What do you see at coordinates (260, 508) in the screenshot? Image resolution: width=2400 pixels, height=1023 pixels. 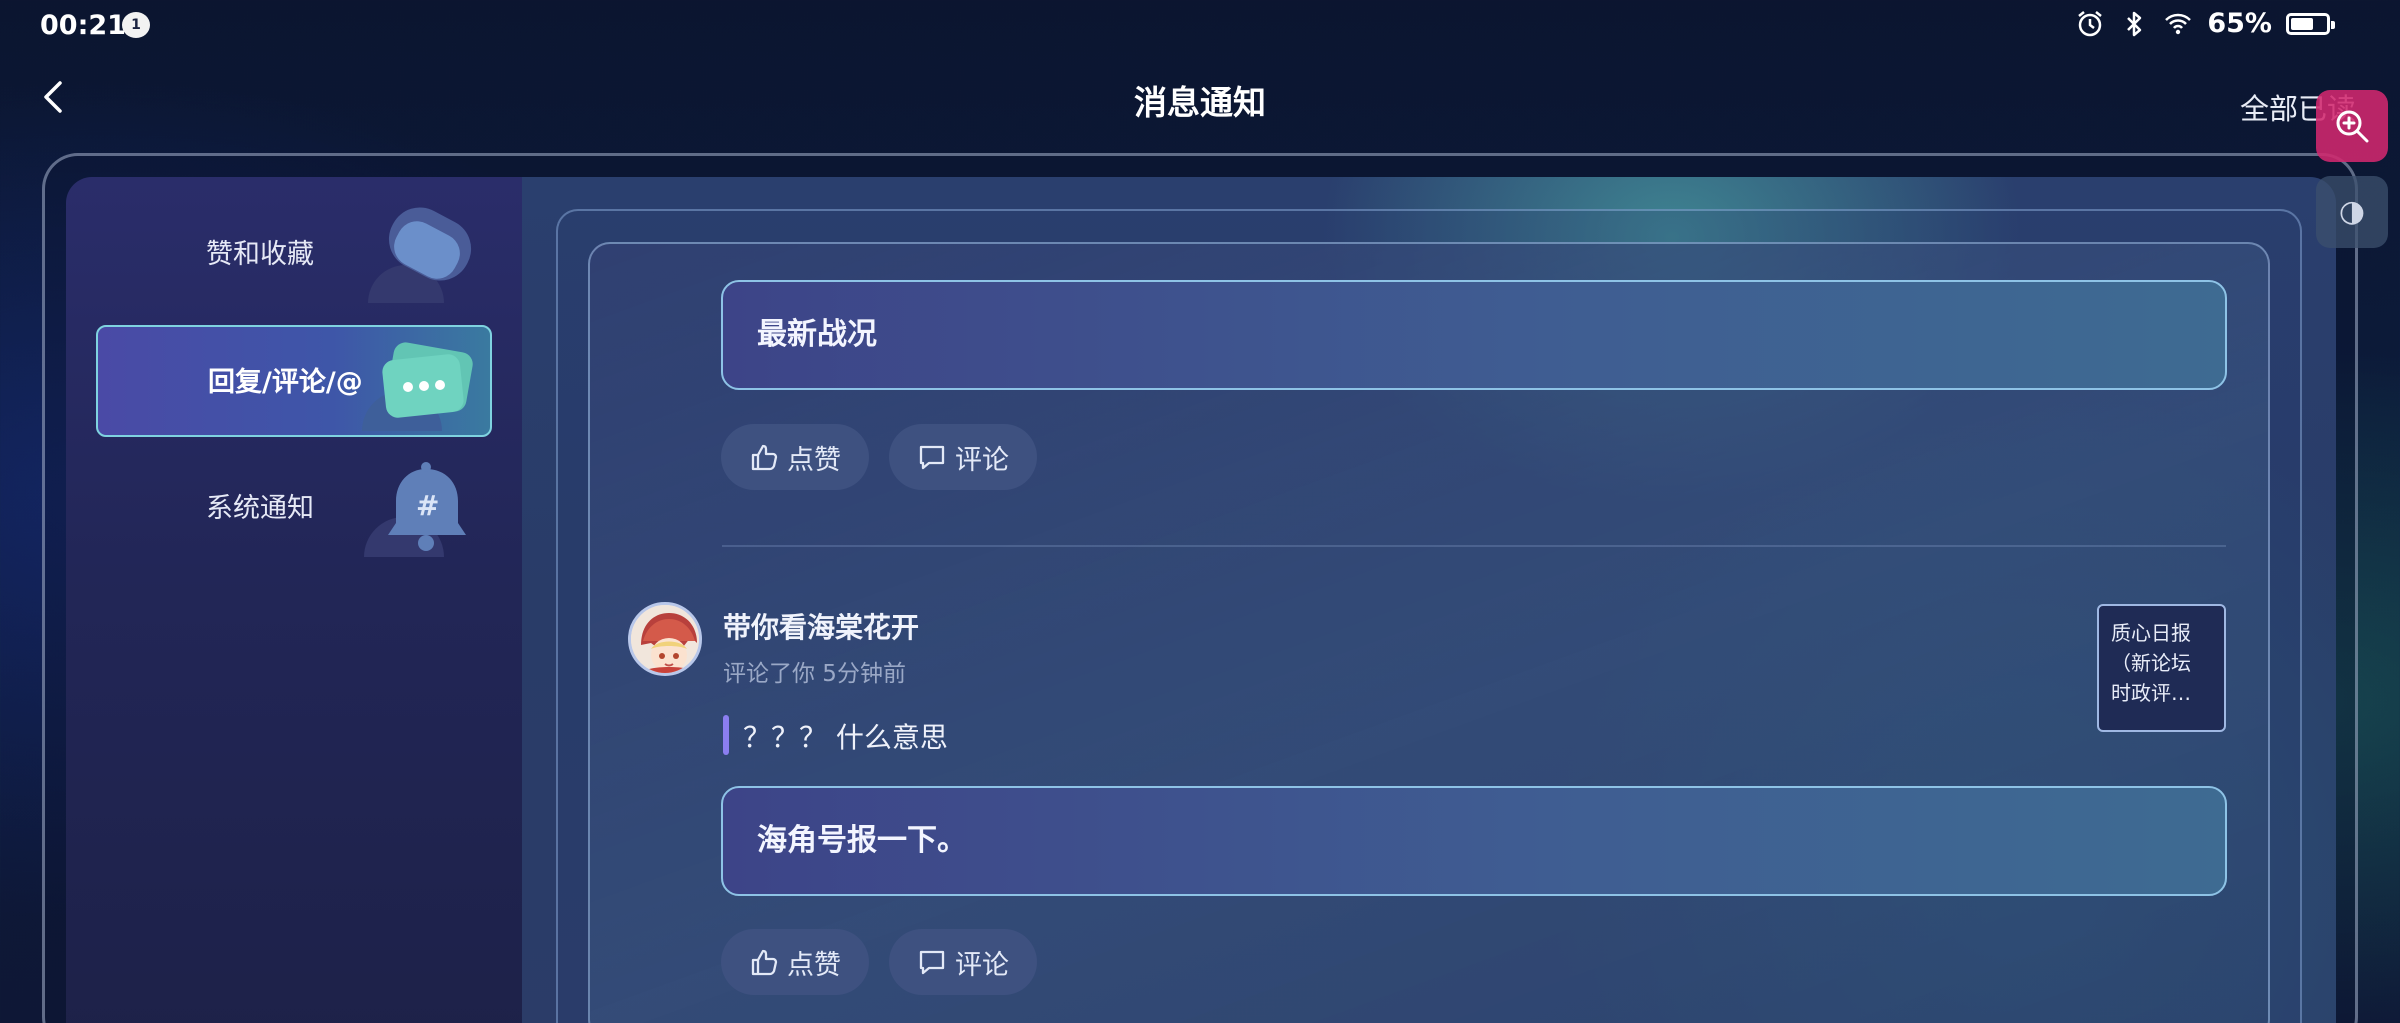 I see `sidebar-item-label: 系统通知` at bounding box center [260, 508].